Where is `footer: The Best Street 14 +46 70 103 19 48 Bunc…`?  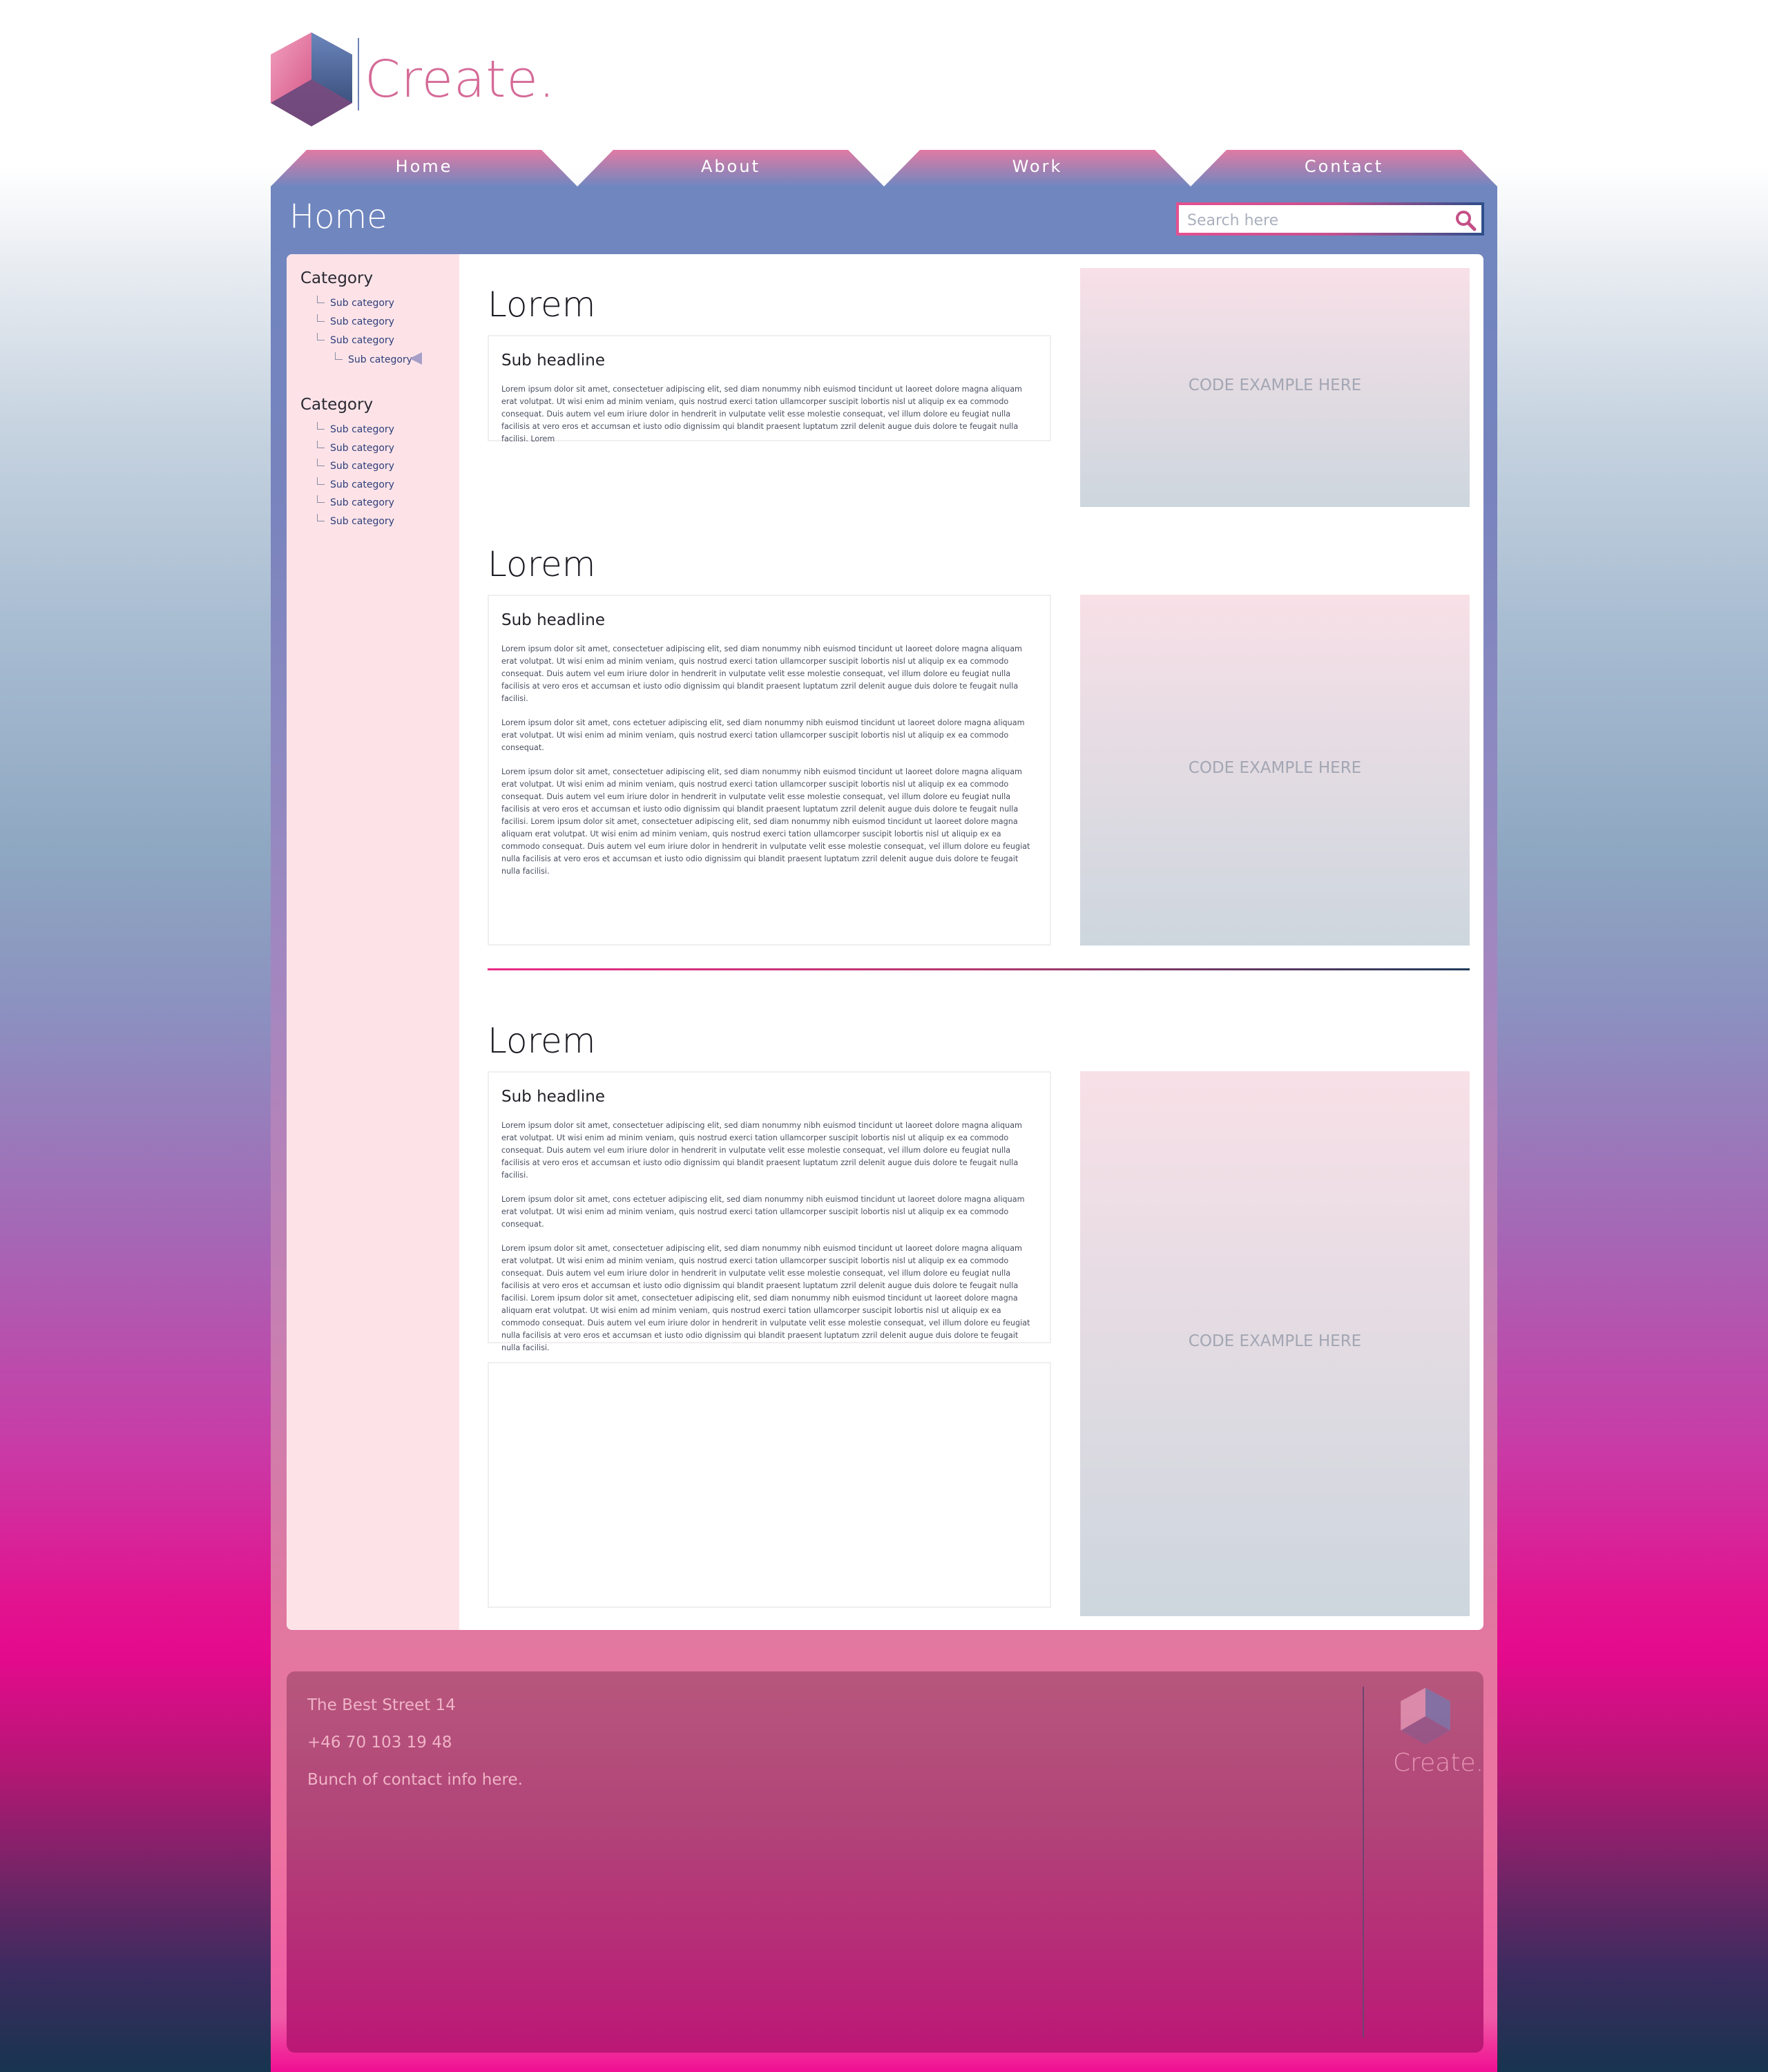 footer: The Best Street 14 +46 70 103 19 48 Bunc… is located at coordinates (885, 1862).